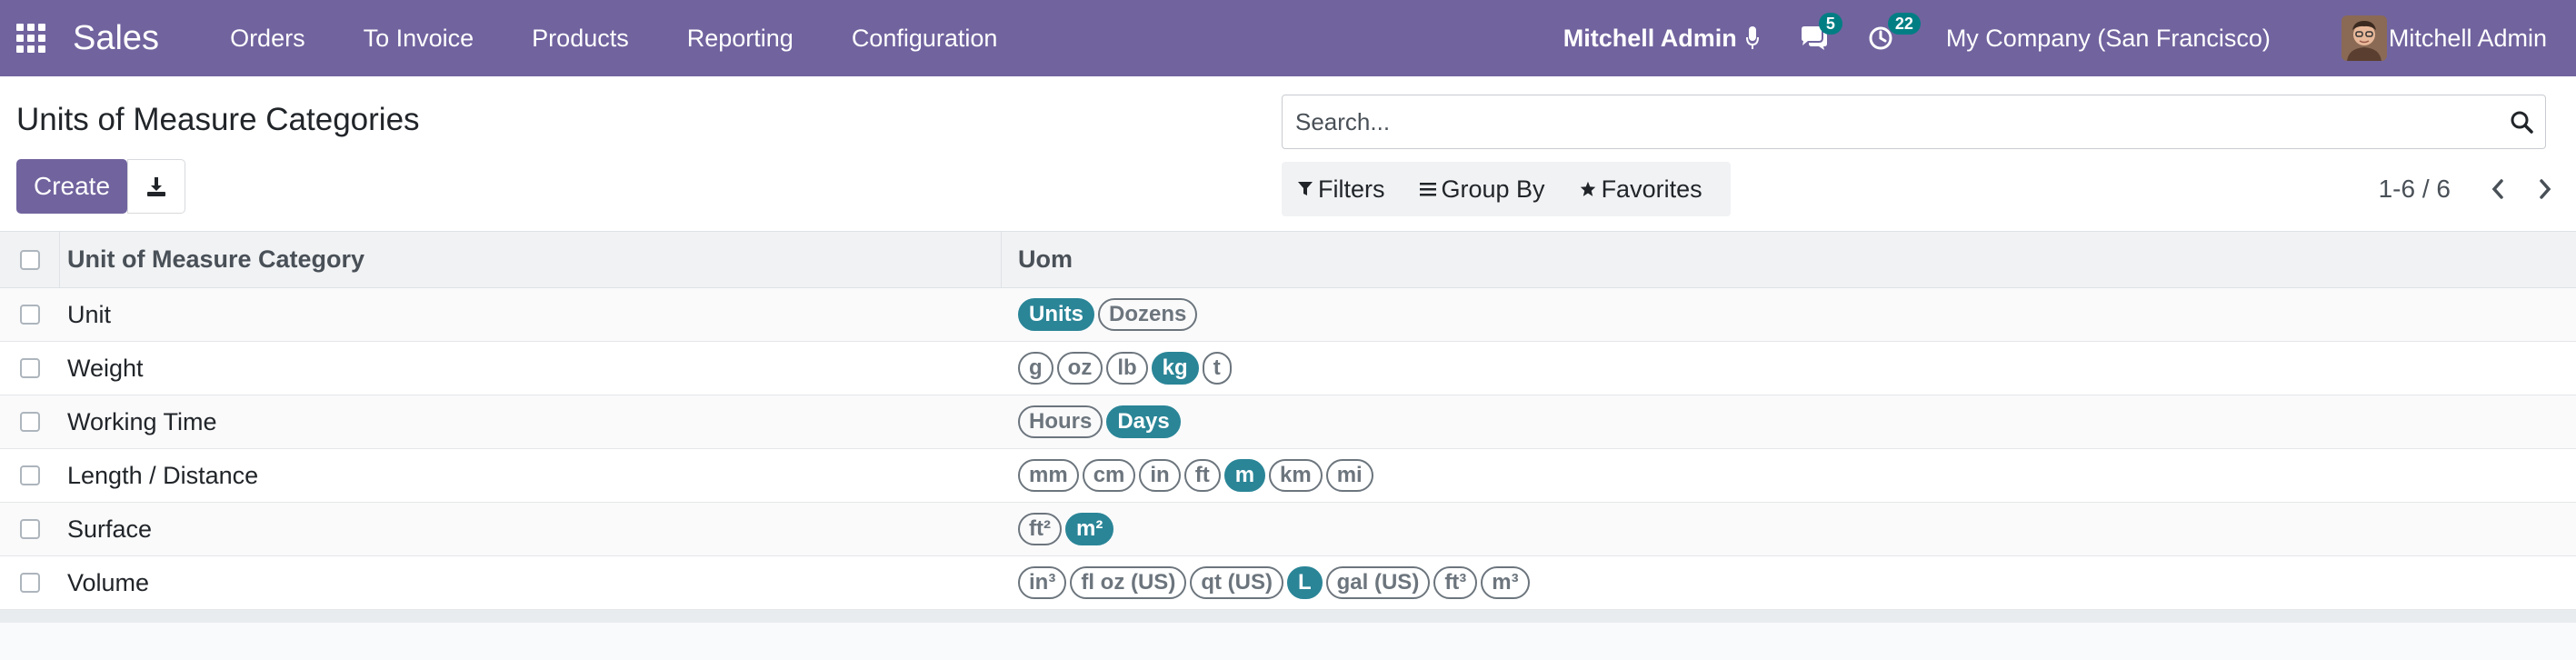 This screenshot has height=660, width=2576. I want to click on search-bar, so click(1914, 122).